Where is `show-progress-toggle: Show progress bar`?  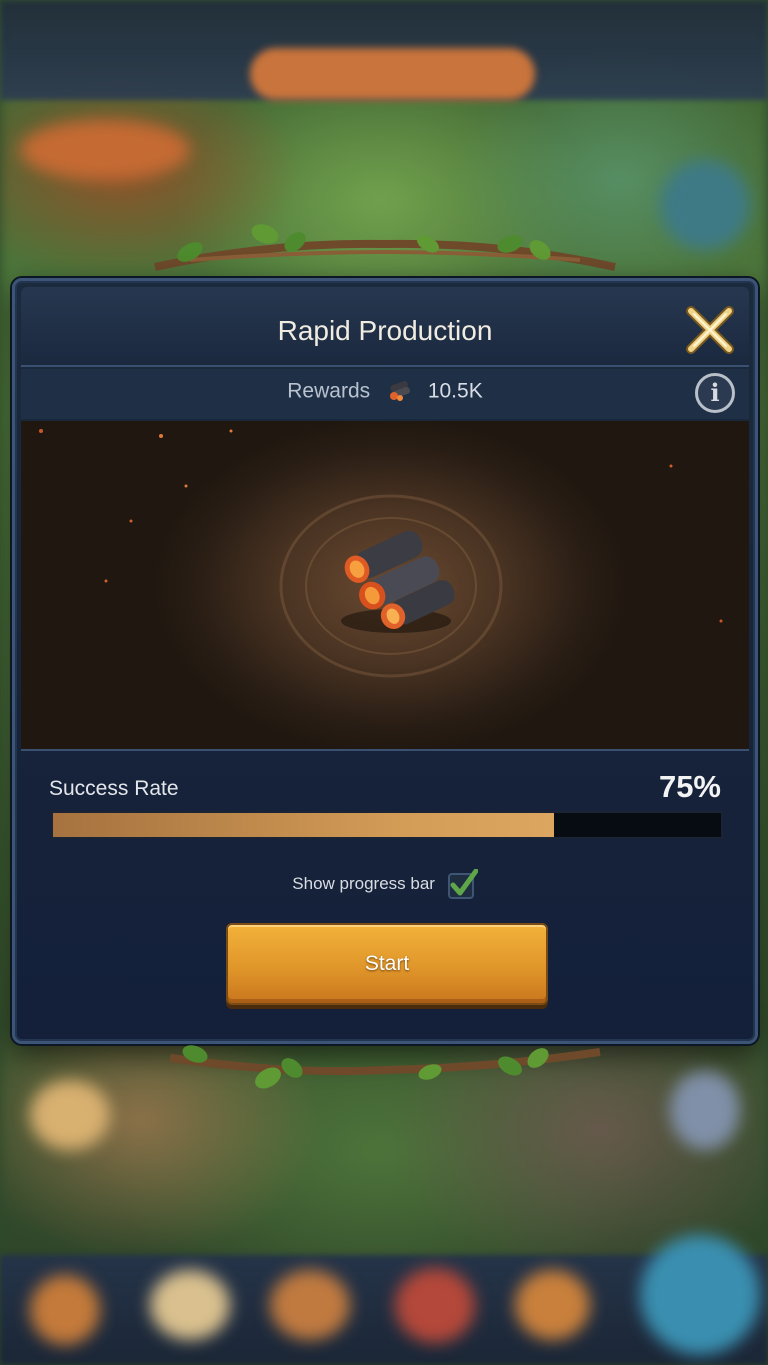 show-progress-toggle: Show progress bar is located at coordinates (385, 883).